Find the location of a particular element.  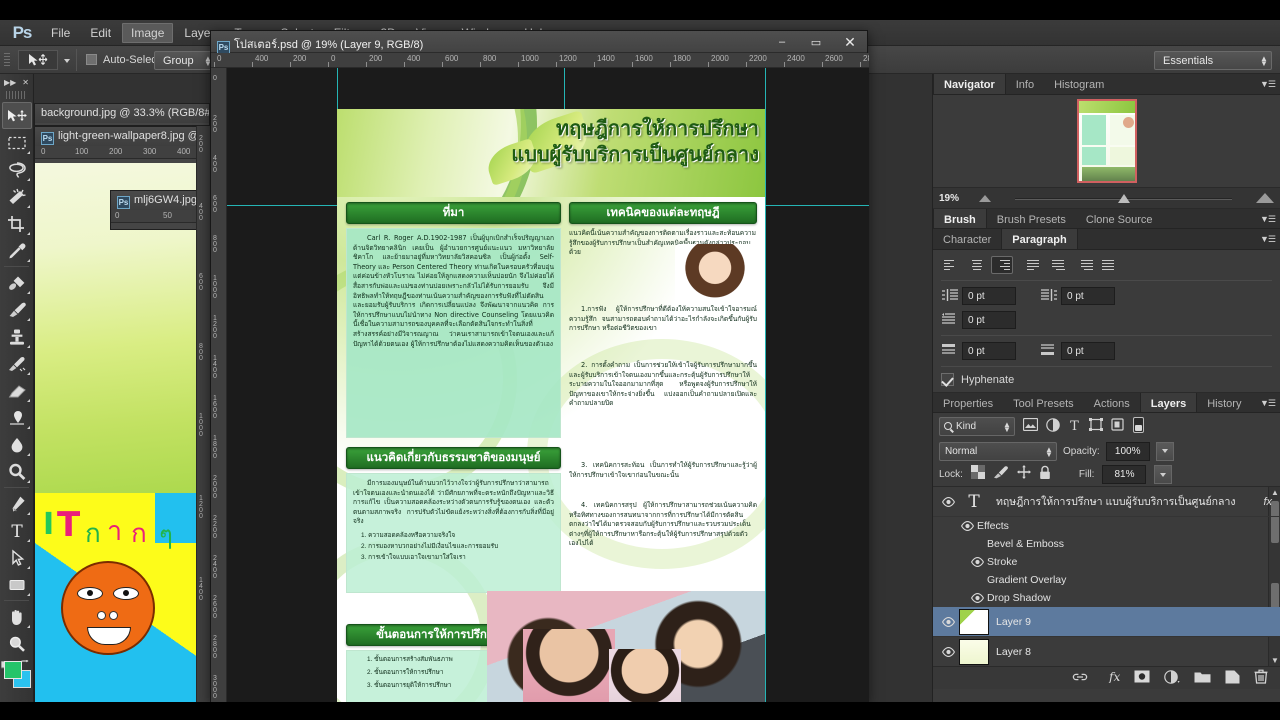

tab-history: History is located at coordinates (1224, 402).